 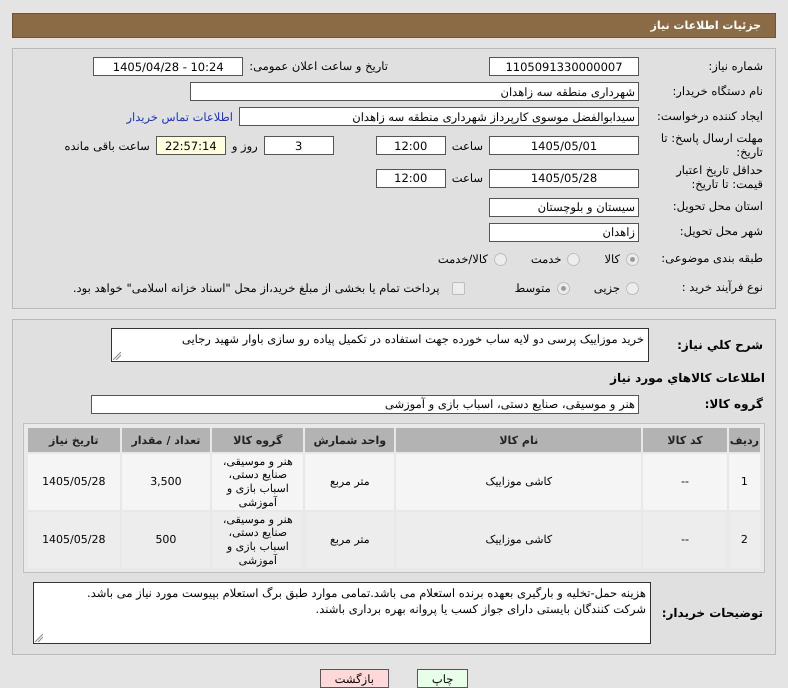 I want to click on radio-label: جزیی, so click(x=607, y=288).